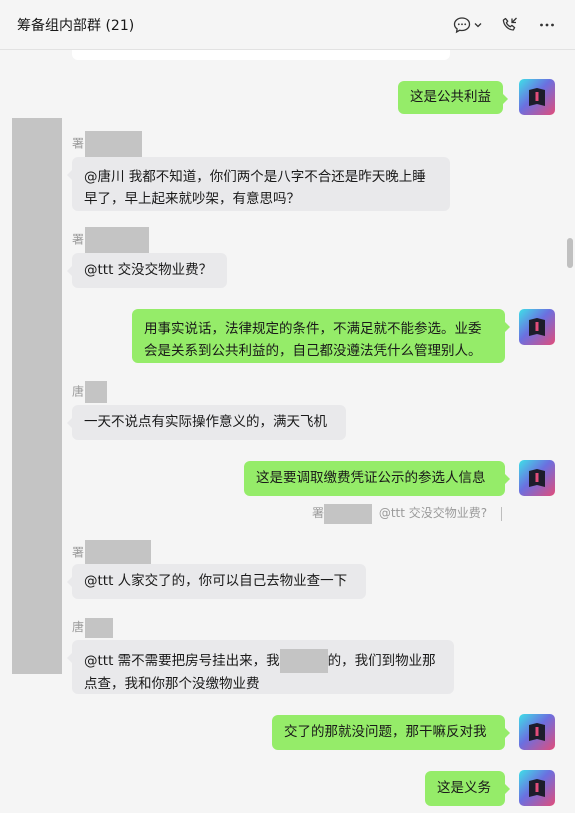  Describe the element at coordinates (570, 253) in the screenshot. I see `scrollbar-thumb` at that location.